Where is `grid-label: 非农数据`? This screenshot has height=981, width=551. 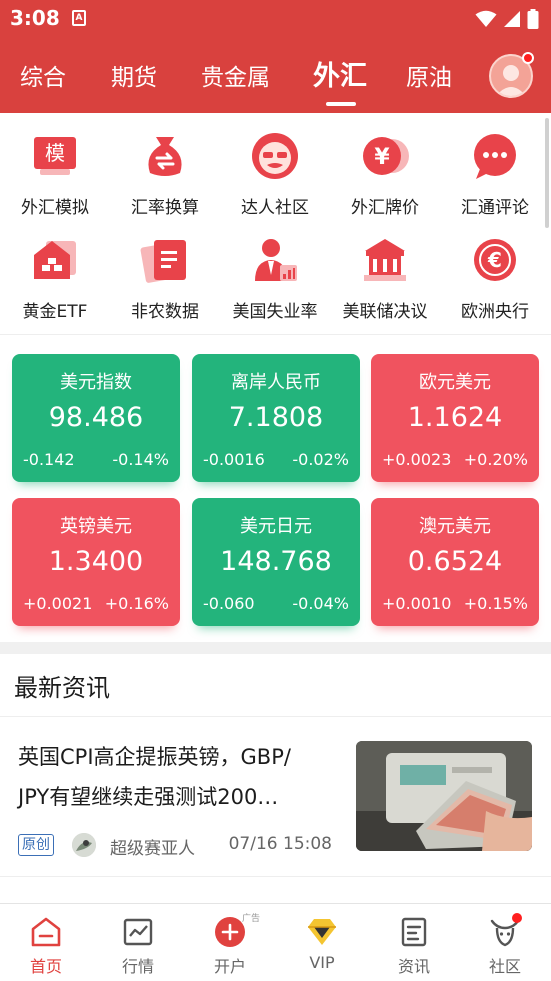
grid-label: 非农数据 is located at coordinates (165, 312).